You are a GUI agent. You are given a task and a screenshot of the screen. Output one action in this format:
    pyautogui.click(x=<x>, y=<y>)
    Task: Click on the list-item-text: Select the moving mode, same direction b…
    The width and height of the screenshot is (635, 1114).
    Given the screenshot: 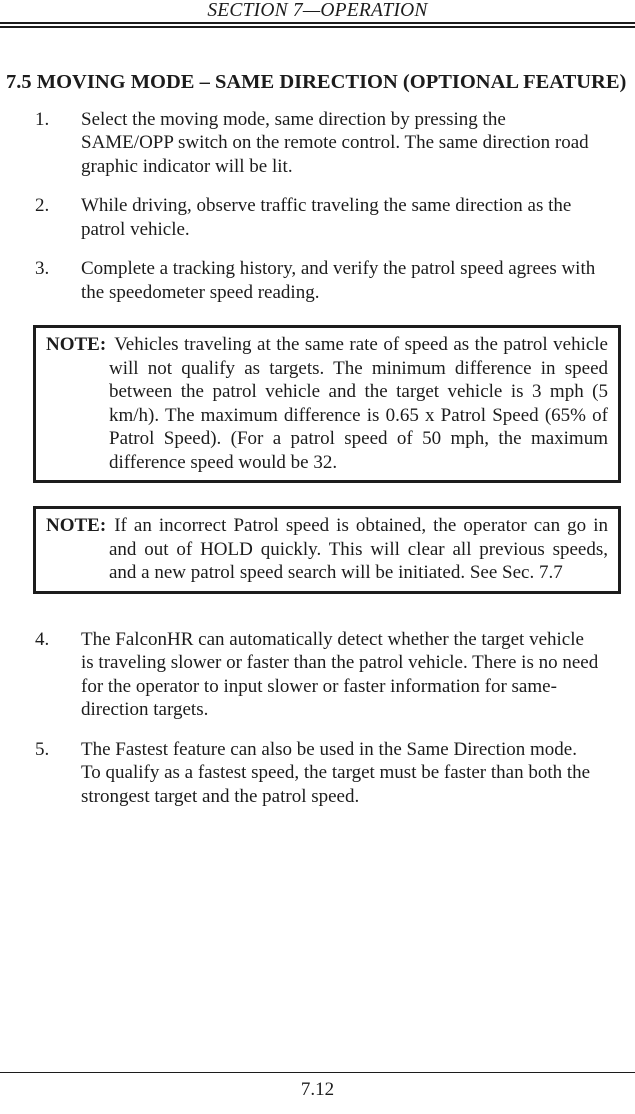 What is the action you would take?
    pyautogui.click(x=335, y=142)
    